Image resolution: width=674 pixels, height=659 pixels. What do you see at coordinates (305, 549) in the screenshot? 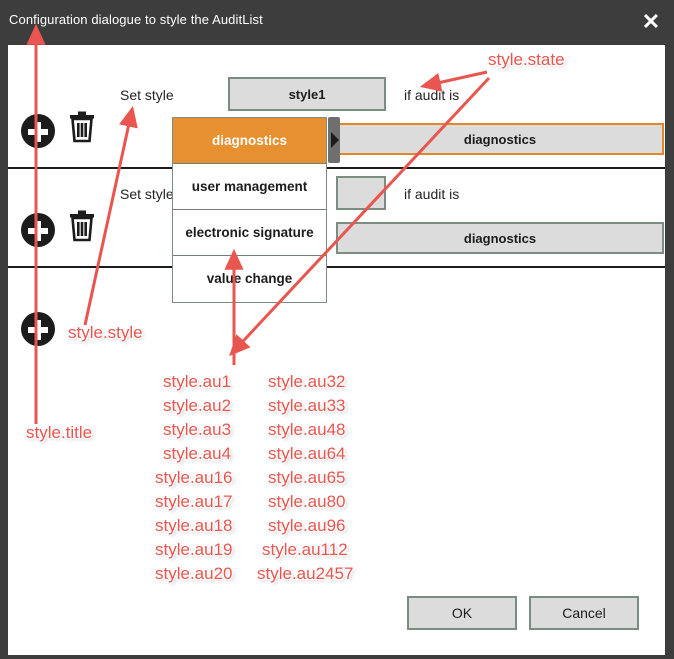
I see `annotation-au-right-7: style.au112` at bounding box center [305, 549].